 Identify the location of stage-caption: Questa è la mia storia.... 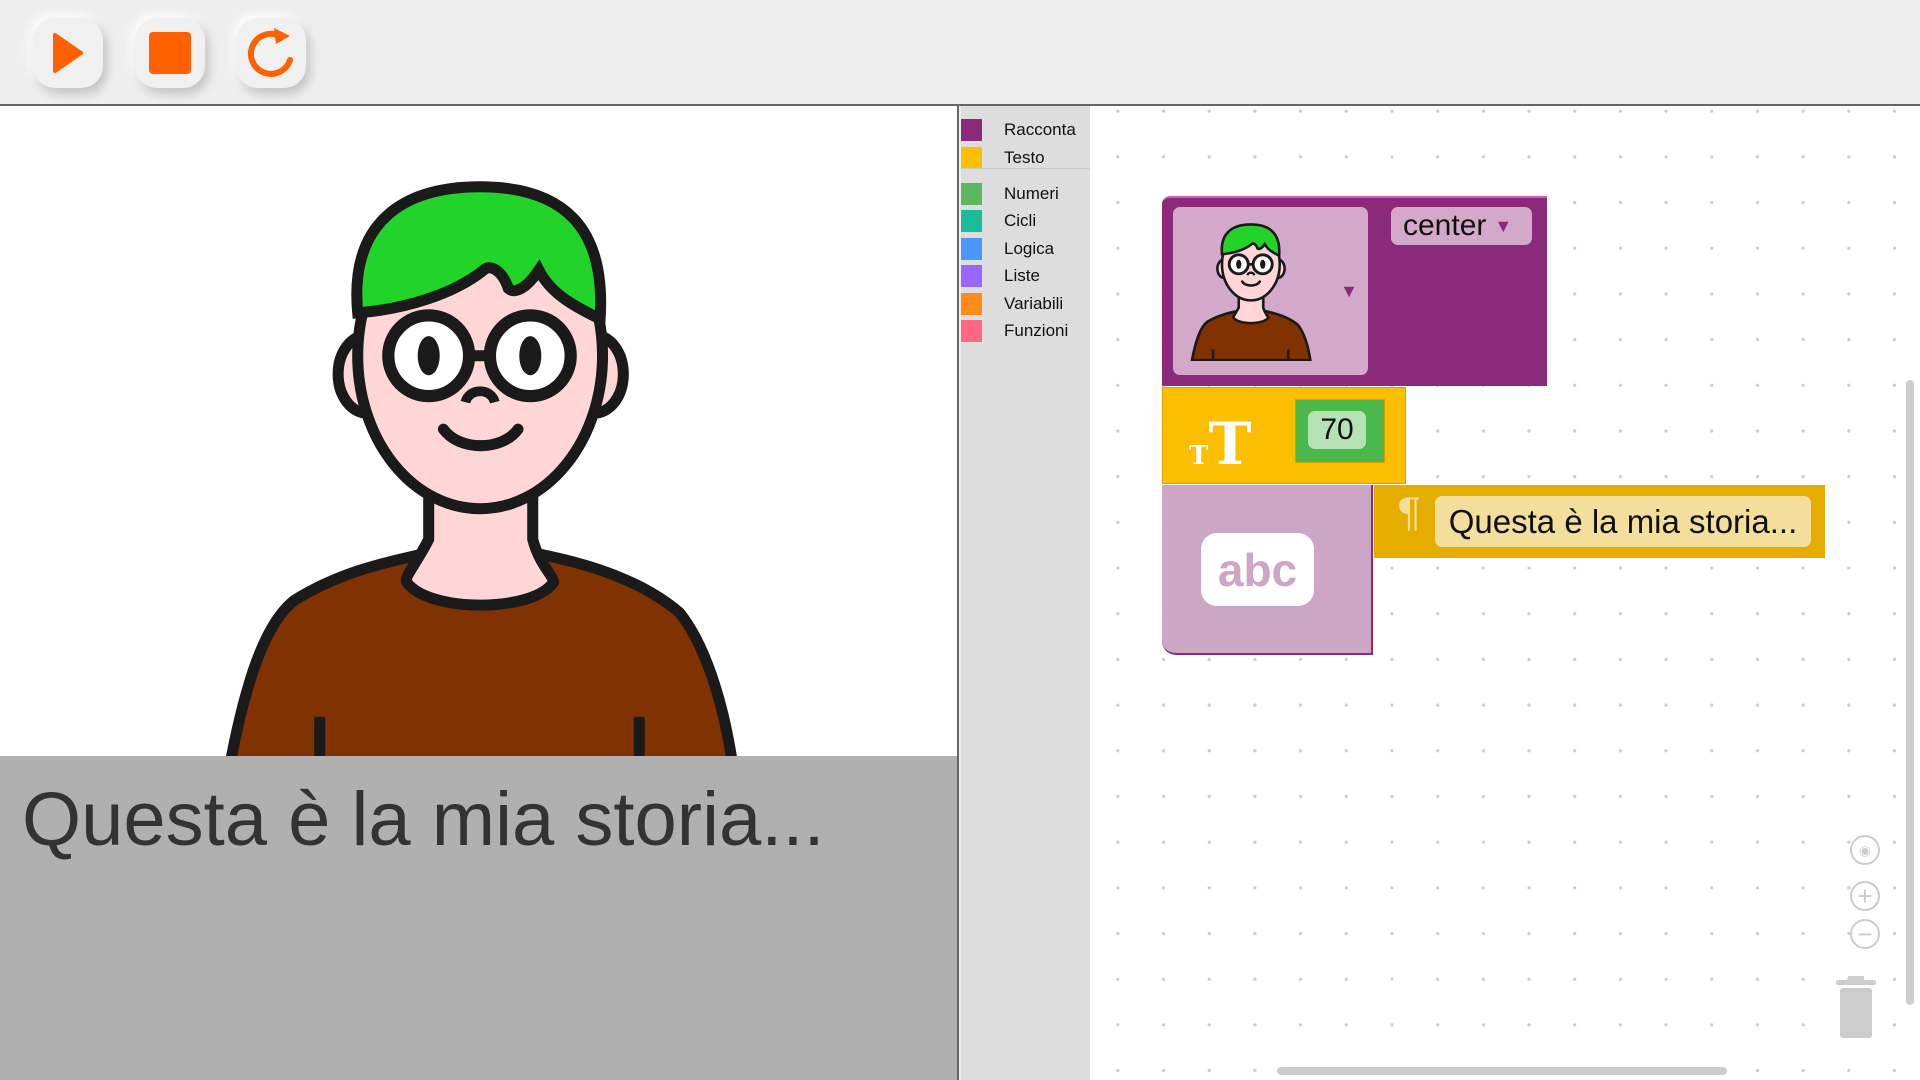
(423, 819).